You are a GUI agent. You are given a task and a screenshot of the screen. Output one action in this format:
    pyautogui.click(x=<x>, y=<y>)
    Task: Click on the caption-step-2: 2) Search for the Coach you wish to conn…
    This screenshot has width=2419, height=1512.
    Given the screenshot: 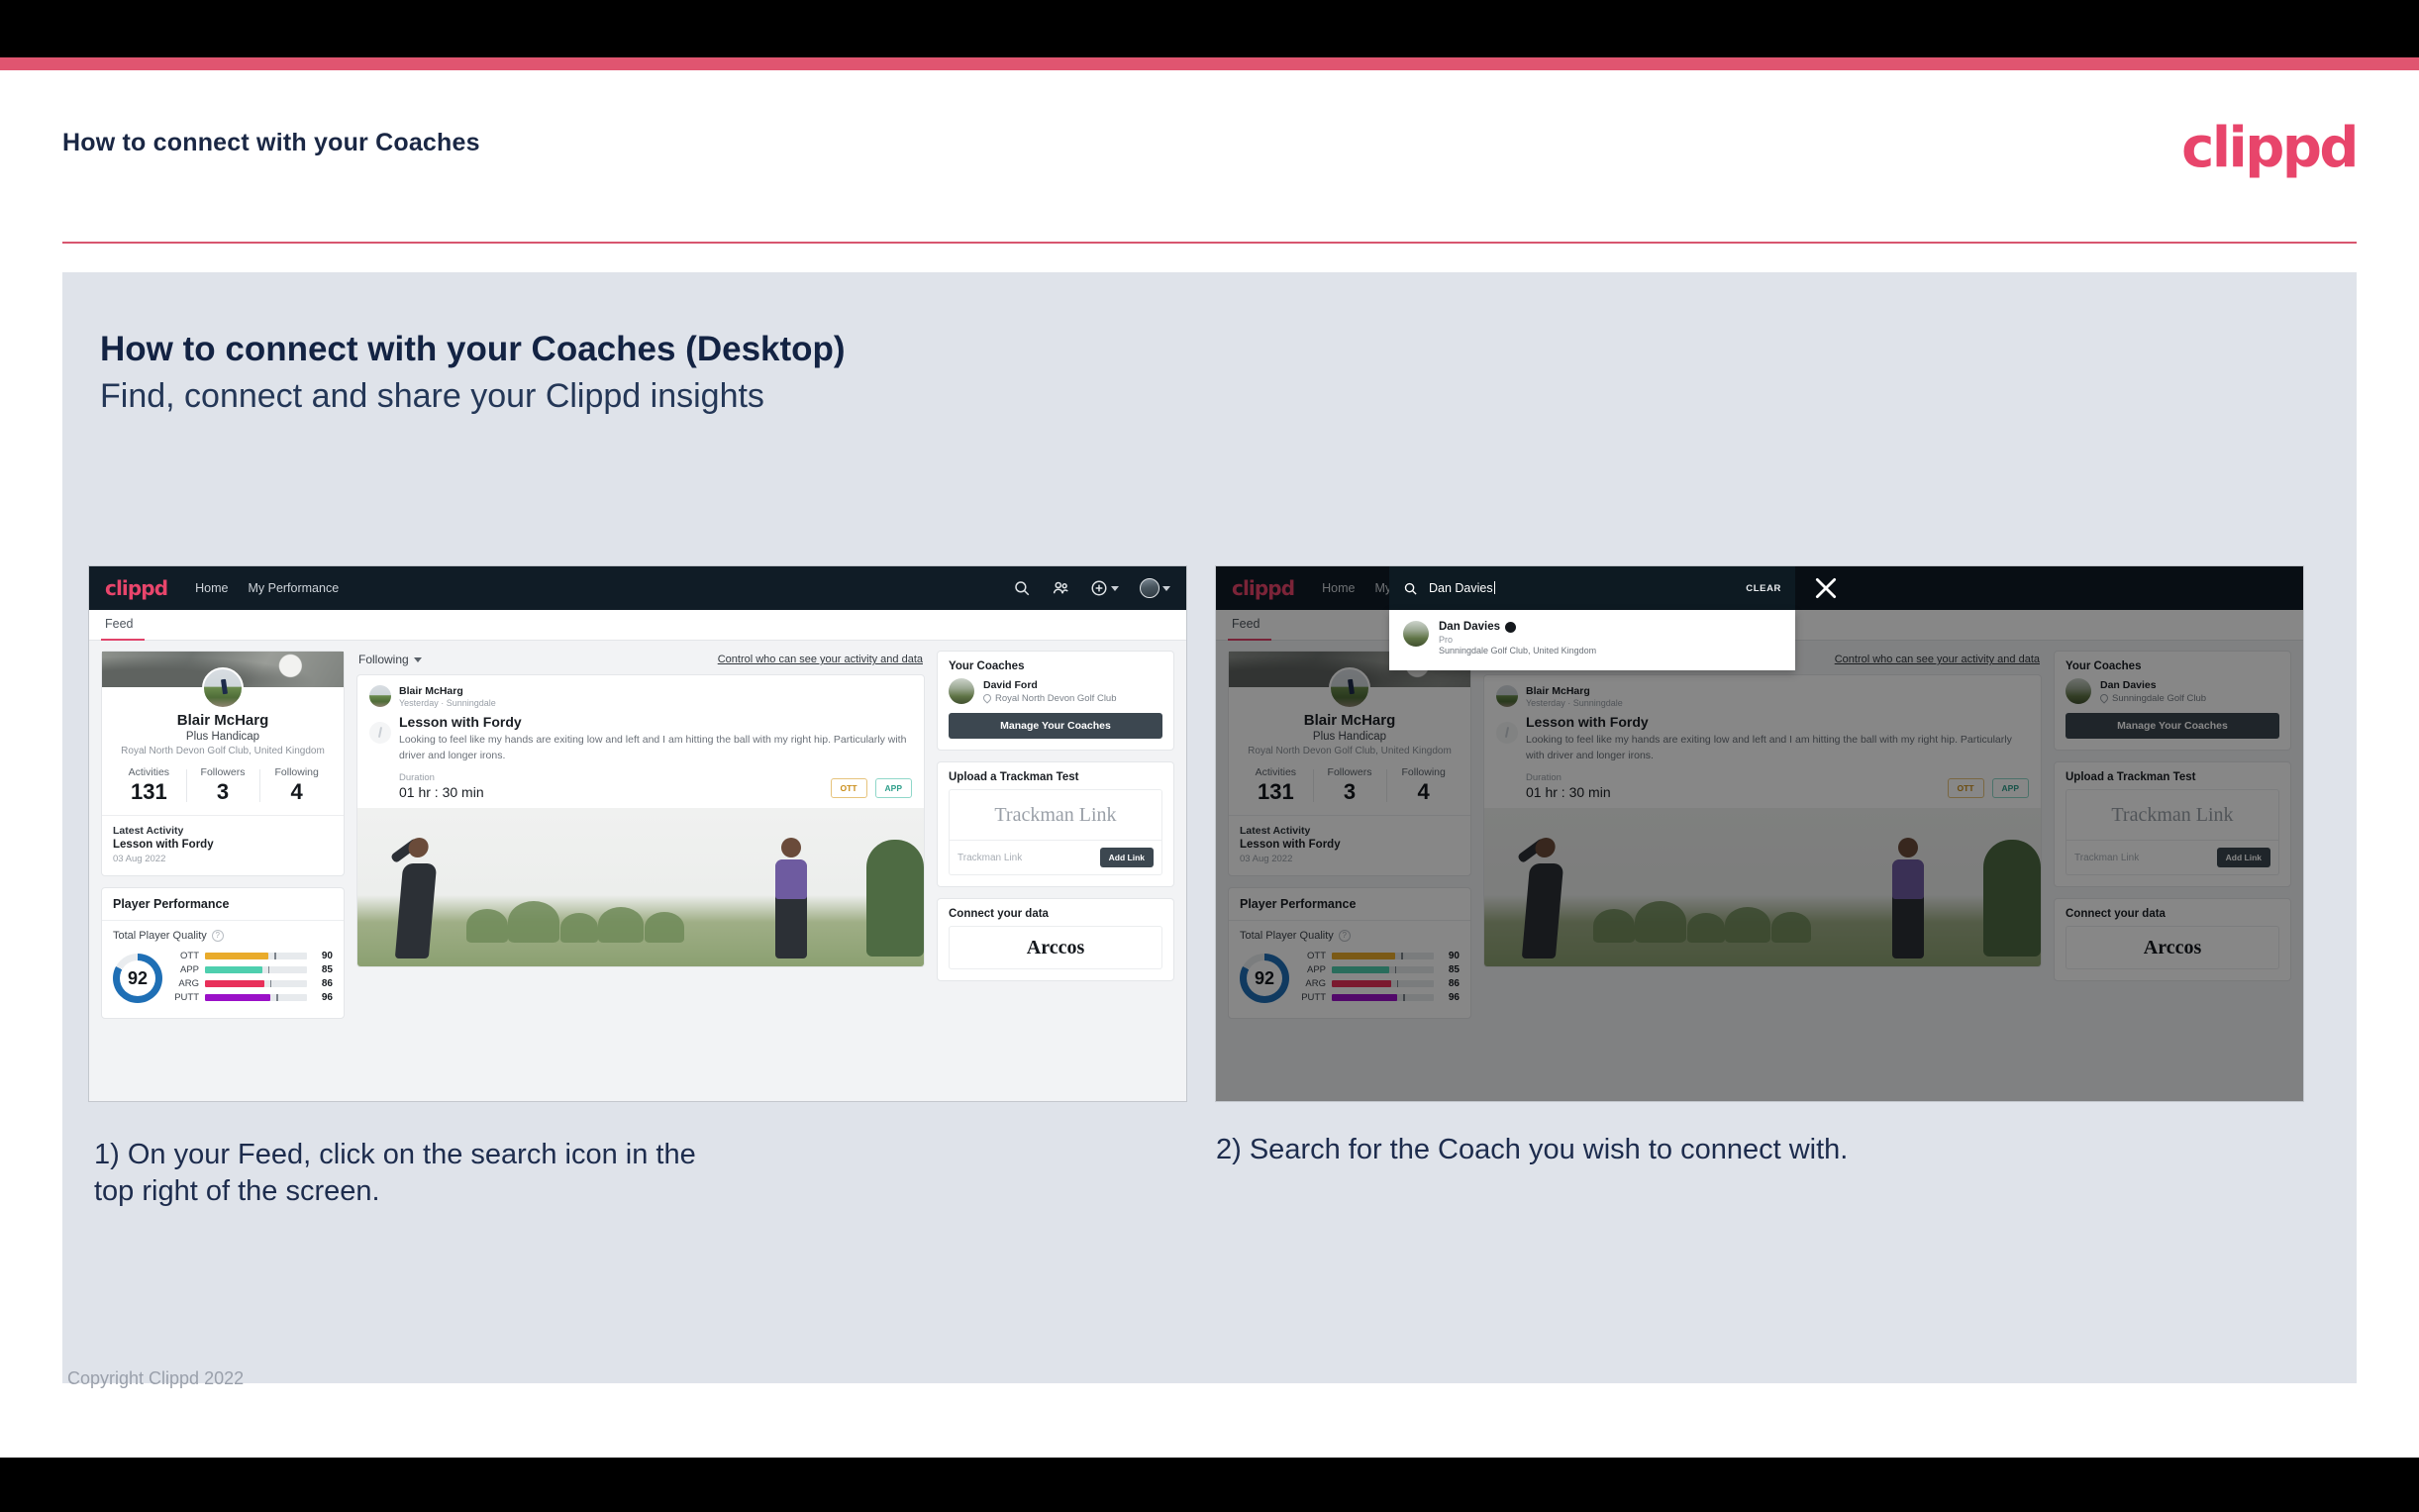 What is the action you would take?
    pyautogui.click(x=1532, y=1149)
    